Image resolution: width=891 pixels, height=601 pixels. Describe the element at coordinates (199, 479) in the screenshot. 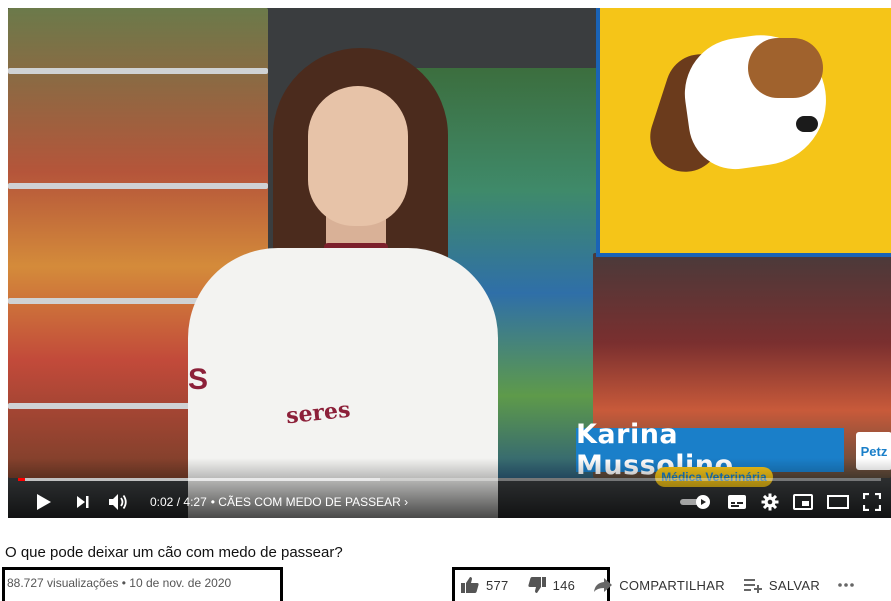

I see `buffer-fill` at that location.